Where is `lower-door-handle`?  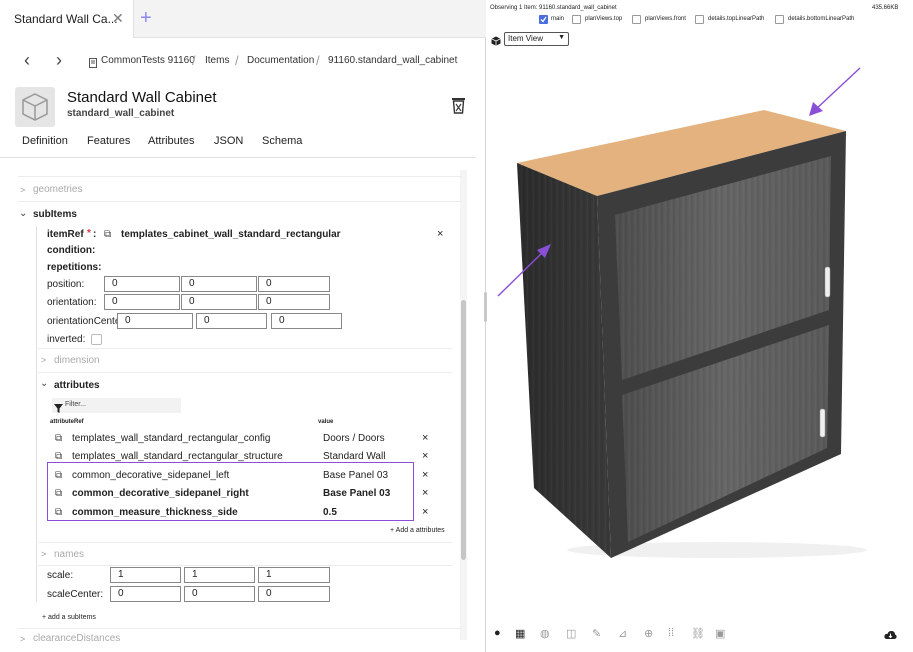
lower-door-handle is located at coordinates (822, 423).